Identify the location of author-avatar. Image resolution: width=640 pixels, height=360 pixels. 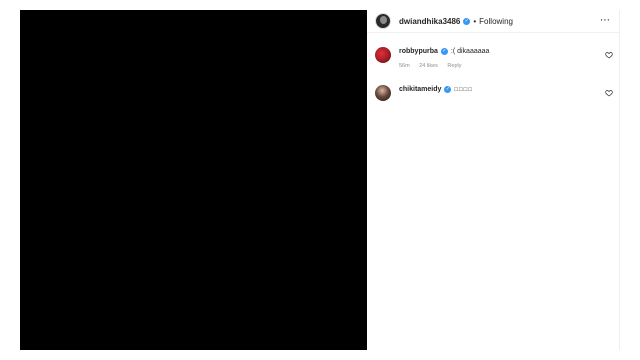
(383, 21).